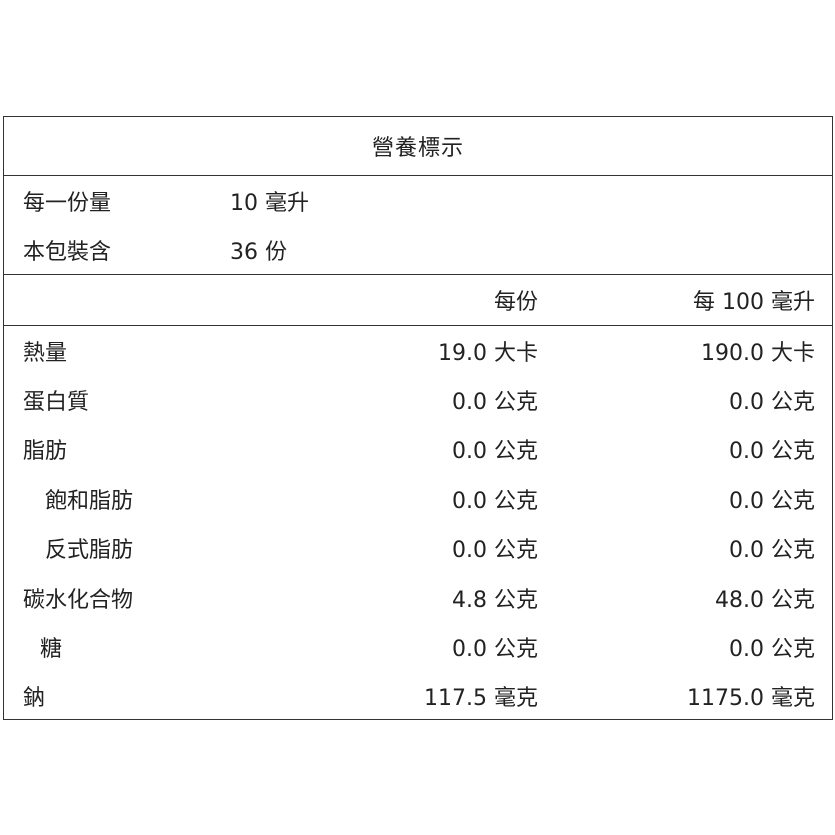 This screenshot has height=835, width=835. Describe the element at coordinates (89, 501) in the screenshot. I see `nutrient-name: 飽和脂肪` at that location.